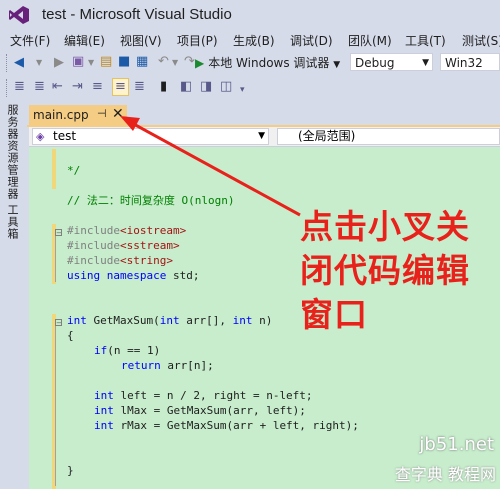 The image size is (500, 489). I want to click on undo-dropdown-icon: ▼, so click(175, 63).